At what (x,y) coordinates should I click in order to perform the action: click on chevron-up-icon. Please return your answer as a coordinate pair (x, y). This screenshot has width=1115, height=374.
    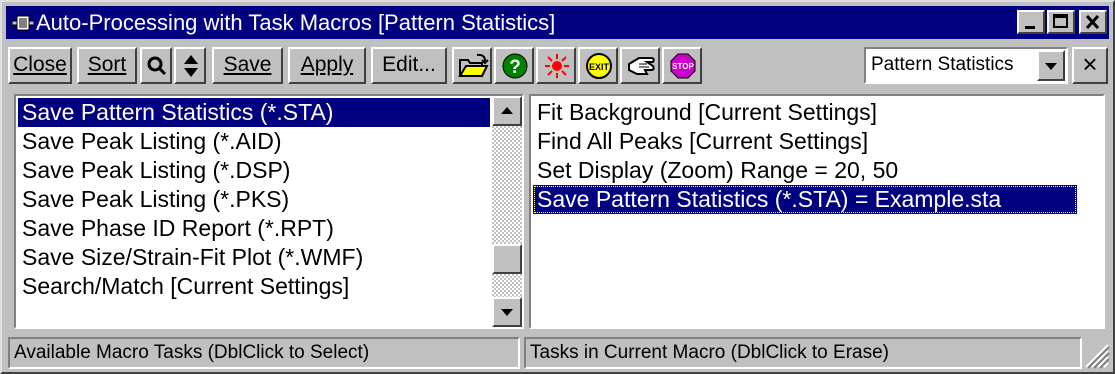
    Looking at the image, I should click on (507, 110).